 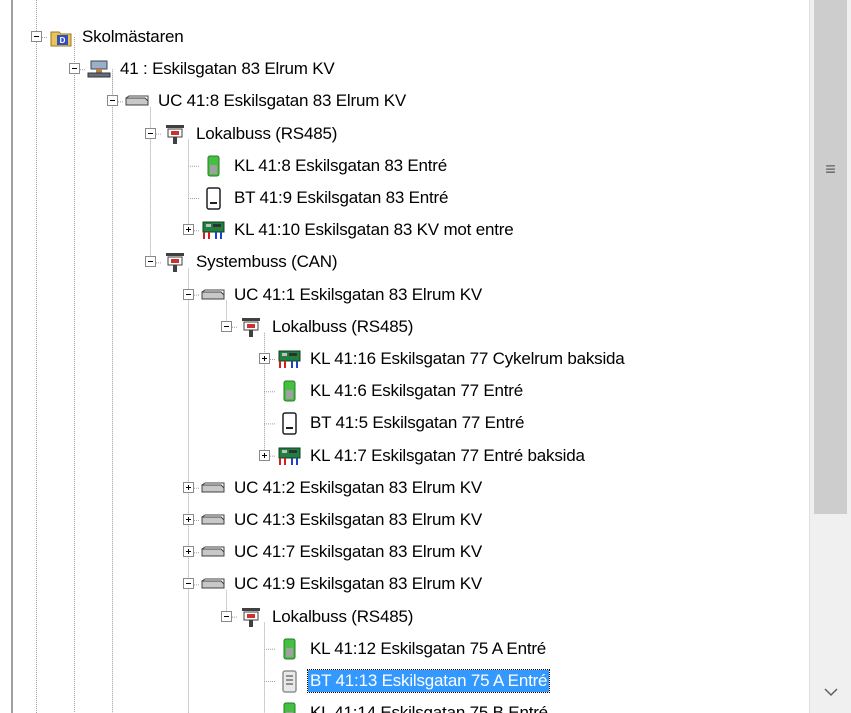 I want to click on tree-node-label-selected: BT 41:13 Eskilsgatan 75 A Entré, so click(x=428, y=681).